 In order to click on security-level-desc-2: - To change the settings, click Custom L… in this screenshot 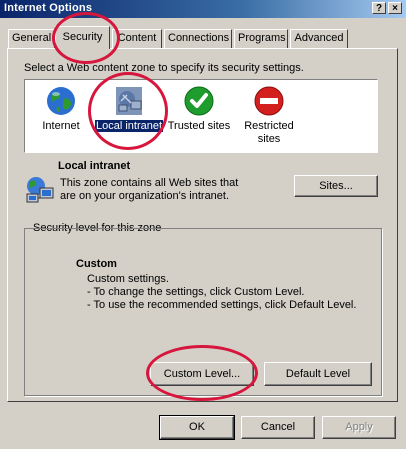, I will do `click(196, 292)`.